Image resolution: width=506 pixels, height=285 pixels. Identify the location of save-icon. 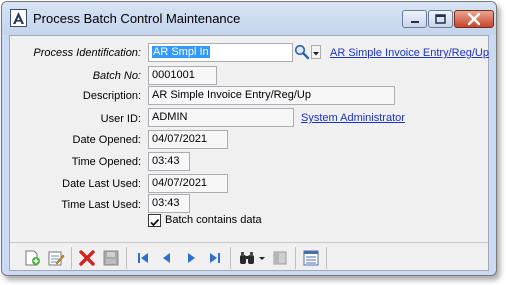
(111, 258).